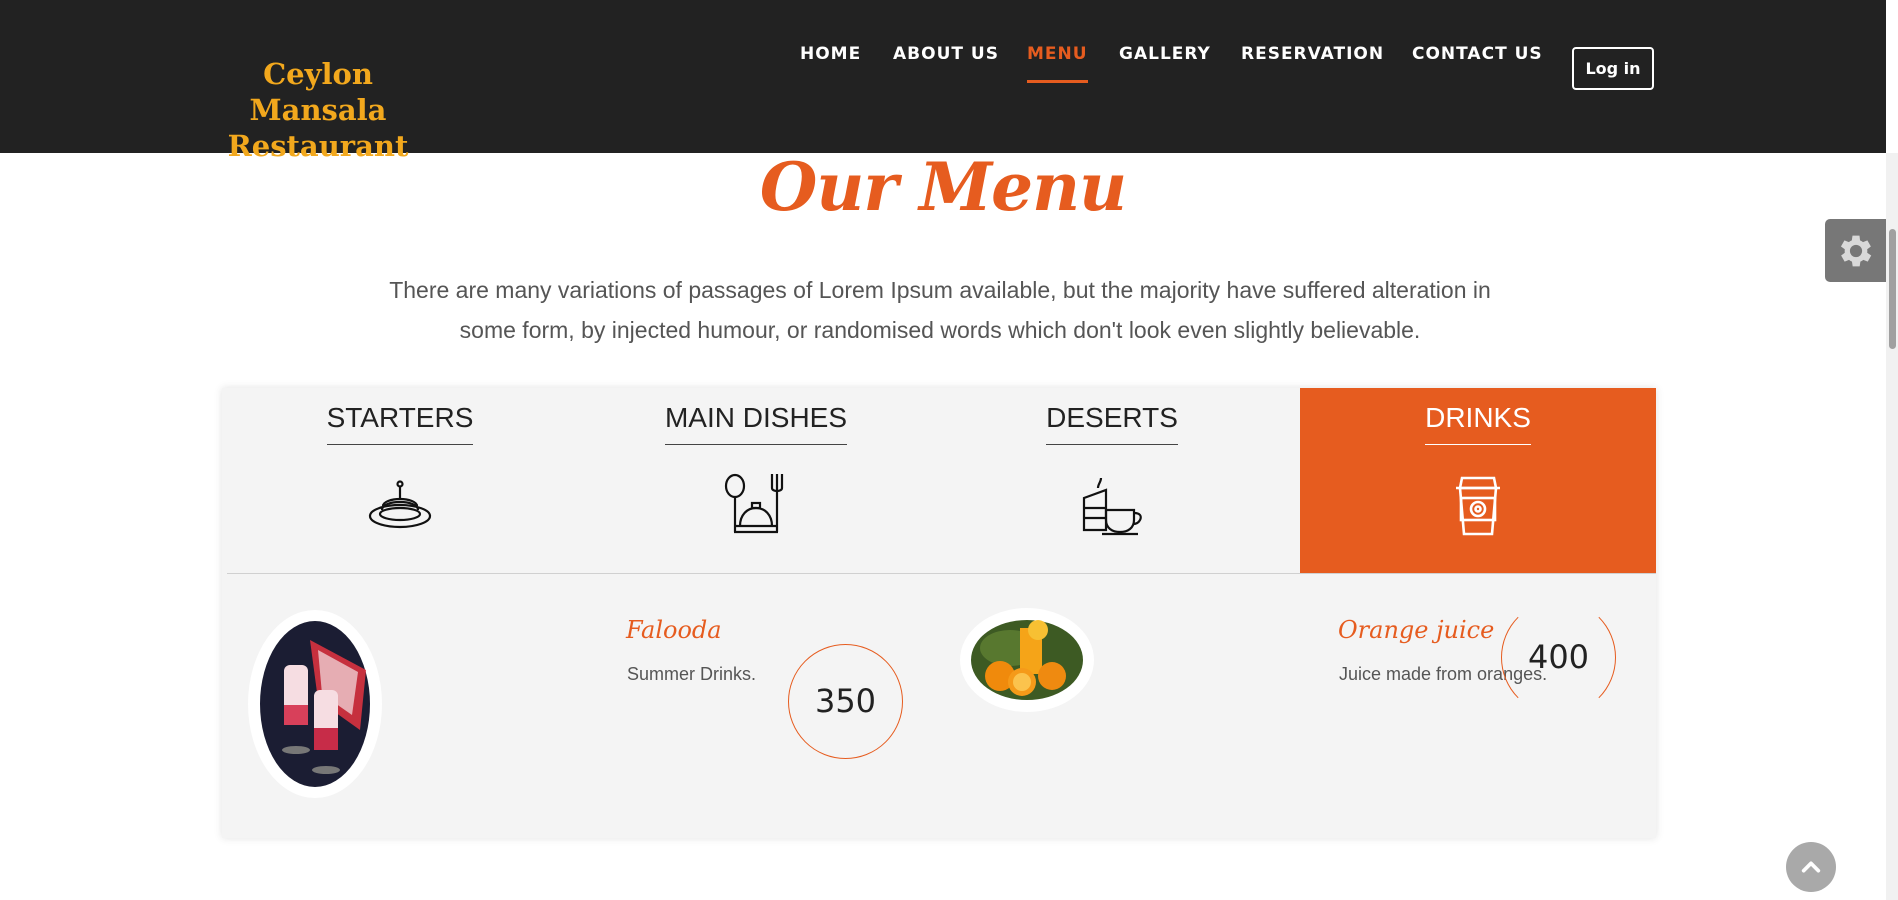 The width and height of the screenshot is (1898, 900). I want to click on price-badge-orange-juice: 400, so click(1558, 657).